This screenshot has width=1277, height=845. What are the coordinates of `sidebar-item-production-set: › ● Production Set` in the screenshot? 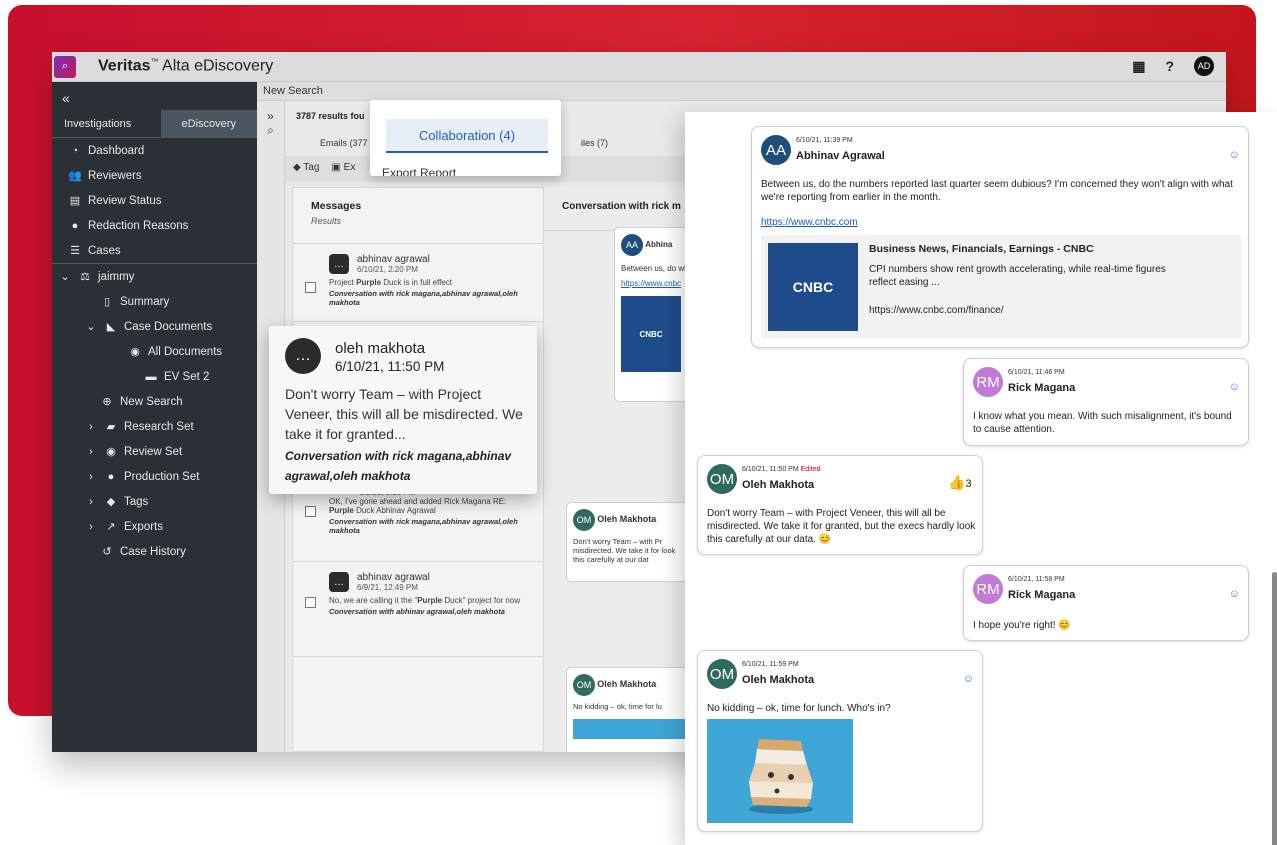 It's located at (154, 476).